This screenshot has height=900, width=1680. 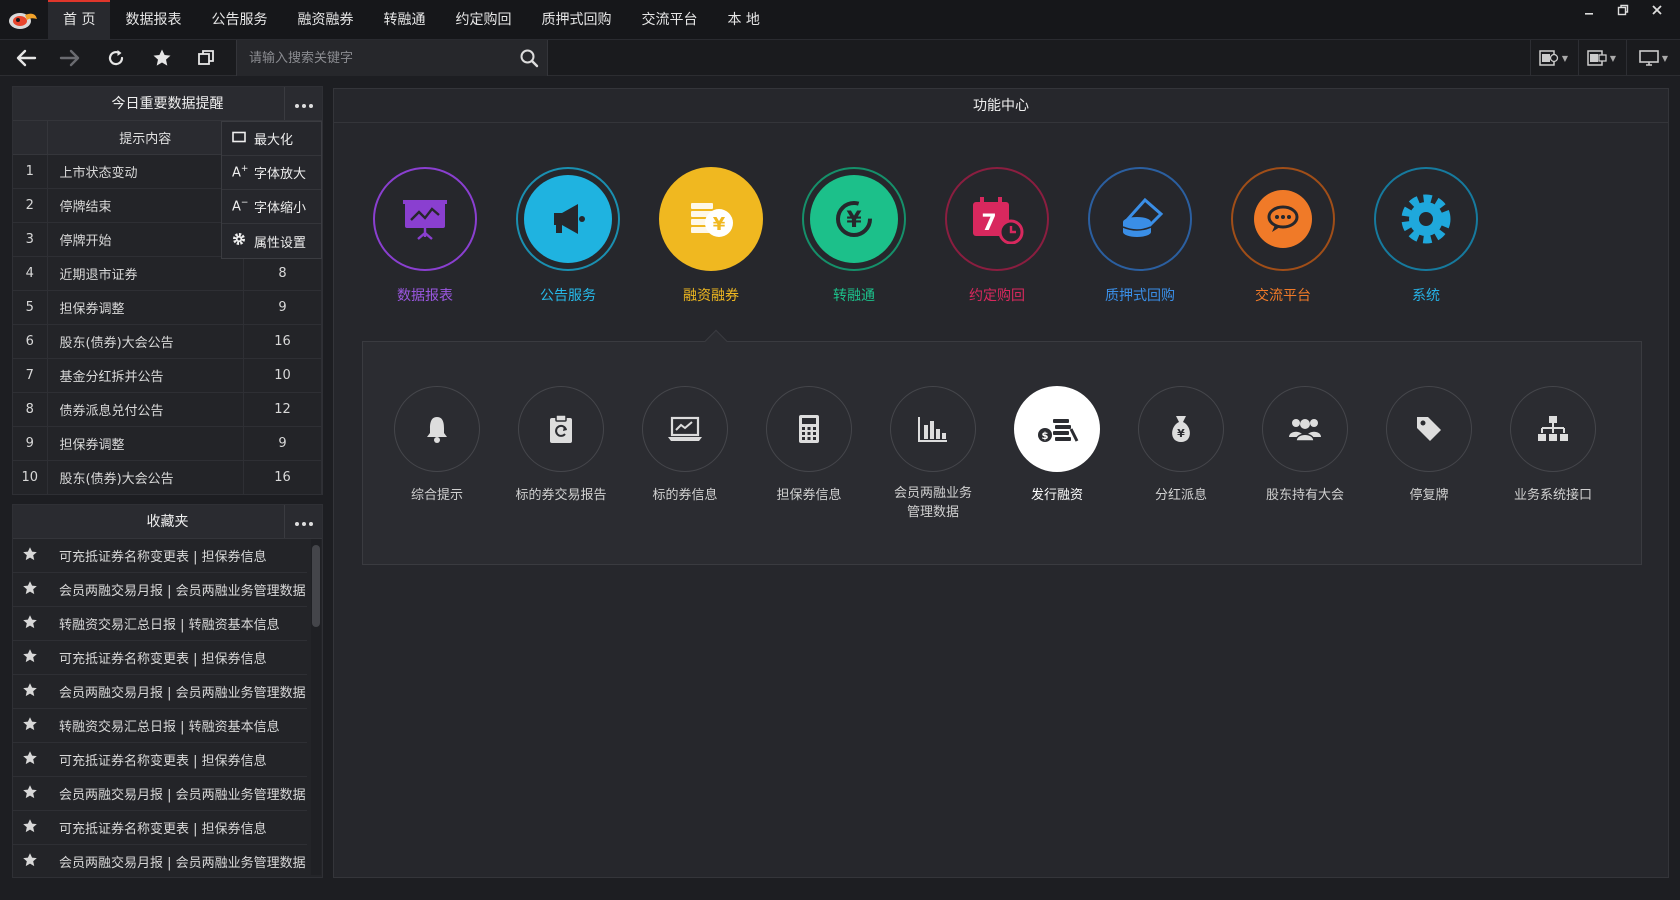 I want to click on sub-system-interface: 业务系统接口, so click(x=1553, y=445).